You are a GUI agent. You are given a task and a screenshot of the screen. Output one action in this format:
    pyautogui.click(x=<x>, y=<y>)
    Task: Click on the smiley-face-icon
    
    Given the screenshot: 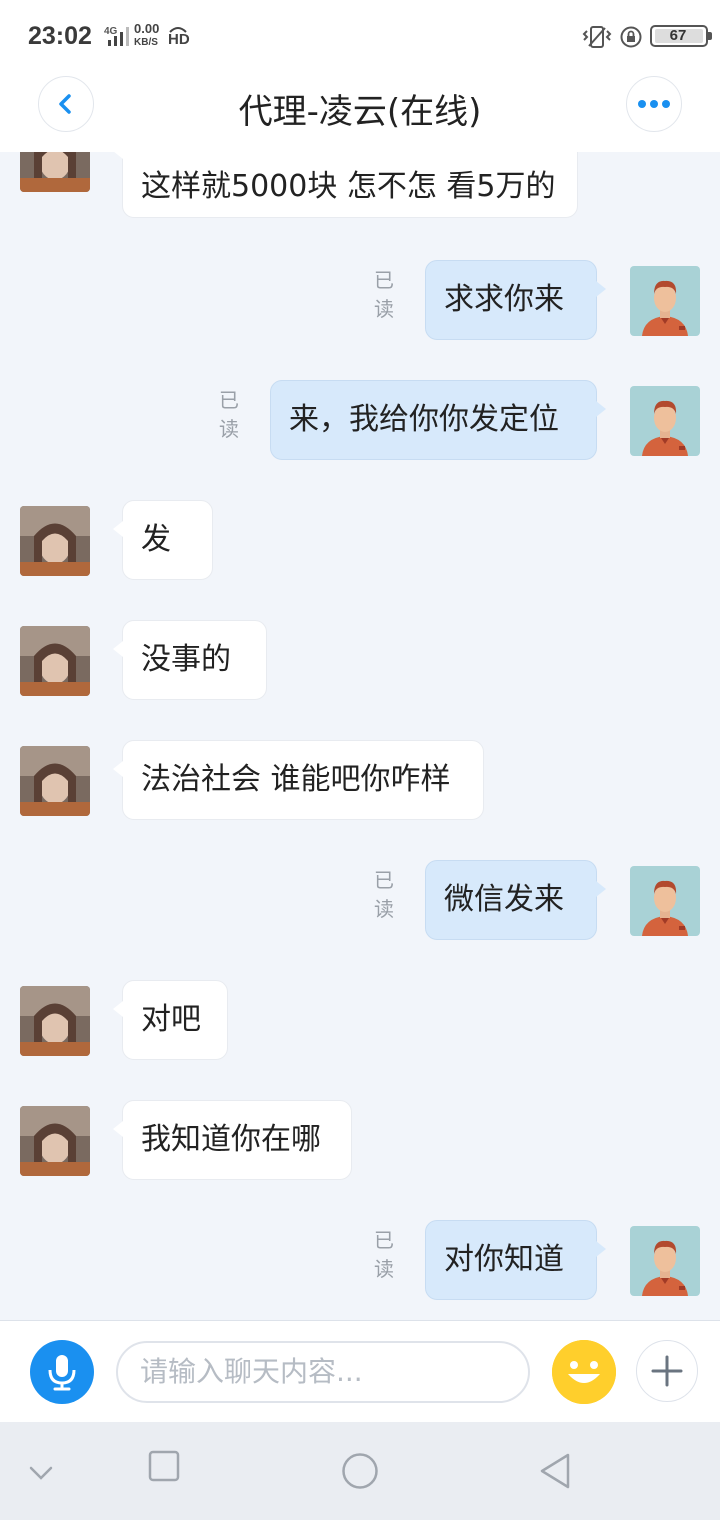 What is the action you would take?
    pyautogui.click(x=584, y=1372)
    